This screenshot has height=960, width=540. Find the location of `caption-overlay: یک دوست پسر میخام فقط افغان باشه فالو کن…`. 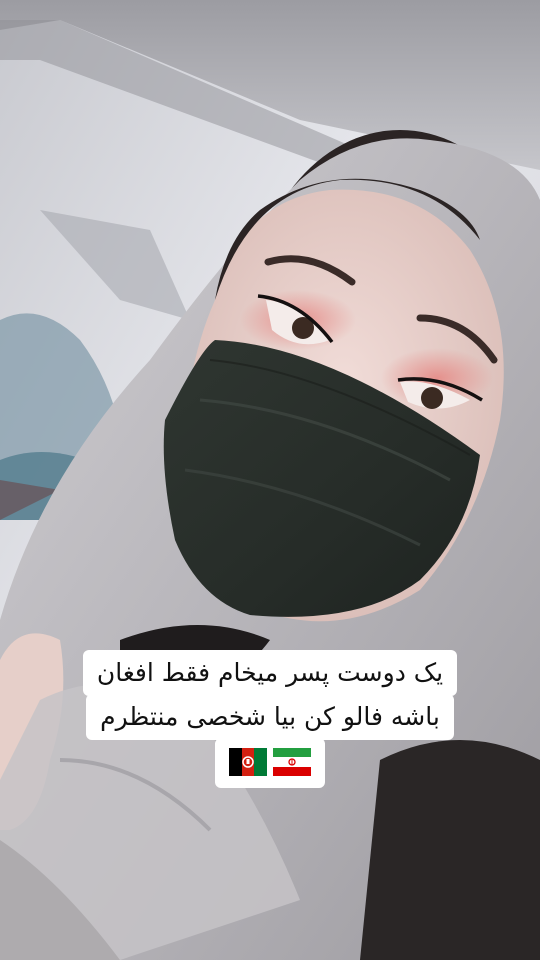

caption-overlay: یک دوست پسر میخام فقط افغان باشه فالو کن… is located at coordinates (270, 719).